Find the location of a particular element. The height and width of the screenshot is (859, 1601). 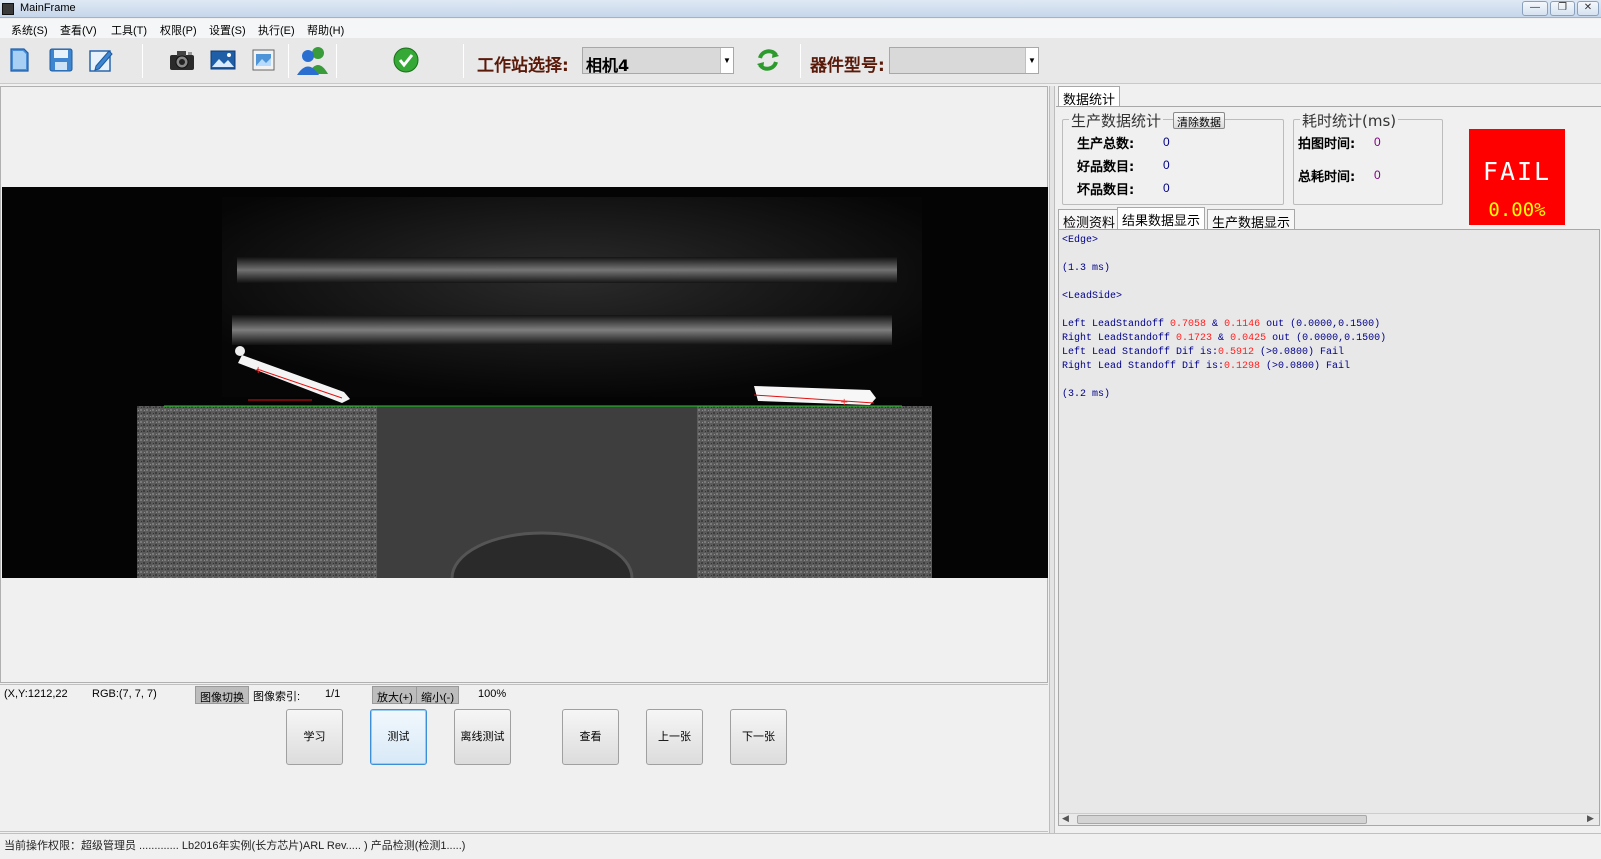

menu-tools: 工具(T) is located at coordinates (129, 30).